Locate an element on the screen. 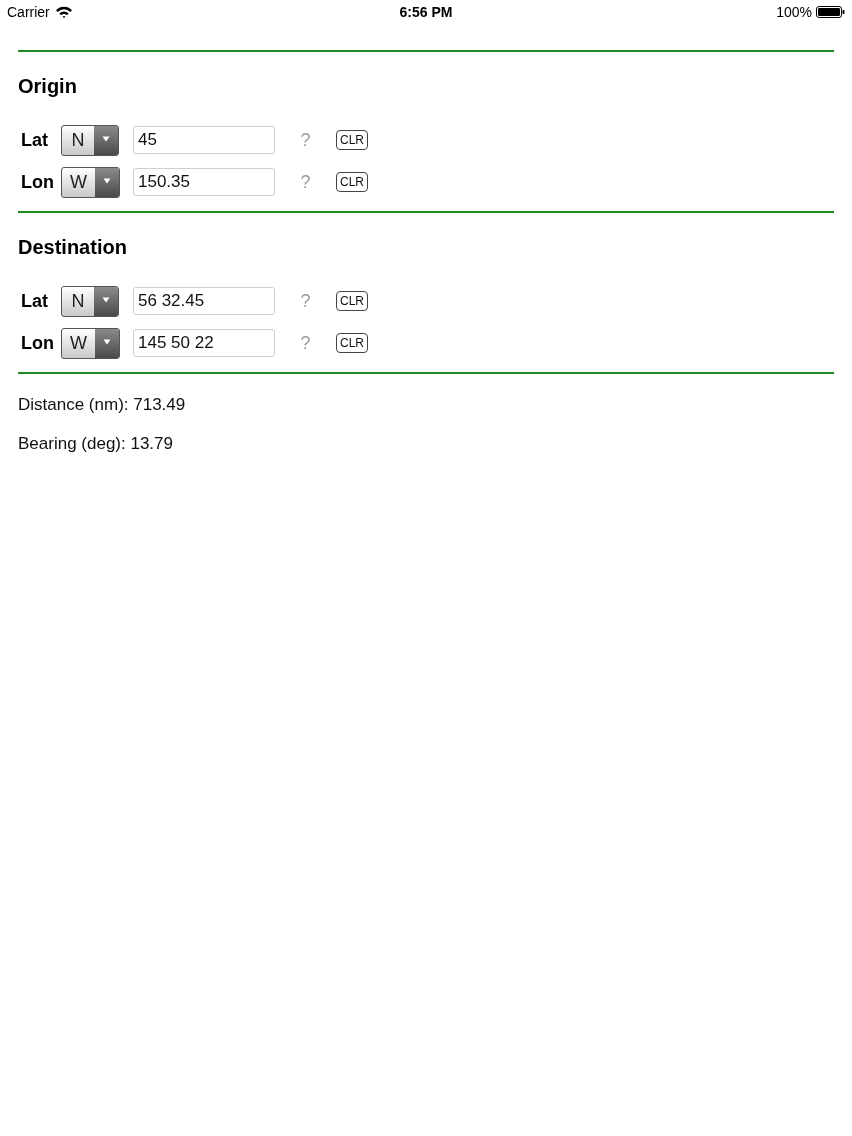 The width and height of the screenshot is (852, 1136). section-heading: Origin is located at coordinates (47, 86).